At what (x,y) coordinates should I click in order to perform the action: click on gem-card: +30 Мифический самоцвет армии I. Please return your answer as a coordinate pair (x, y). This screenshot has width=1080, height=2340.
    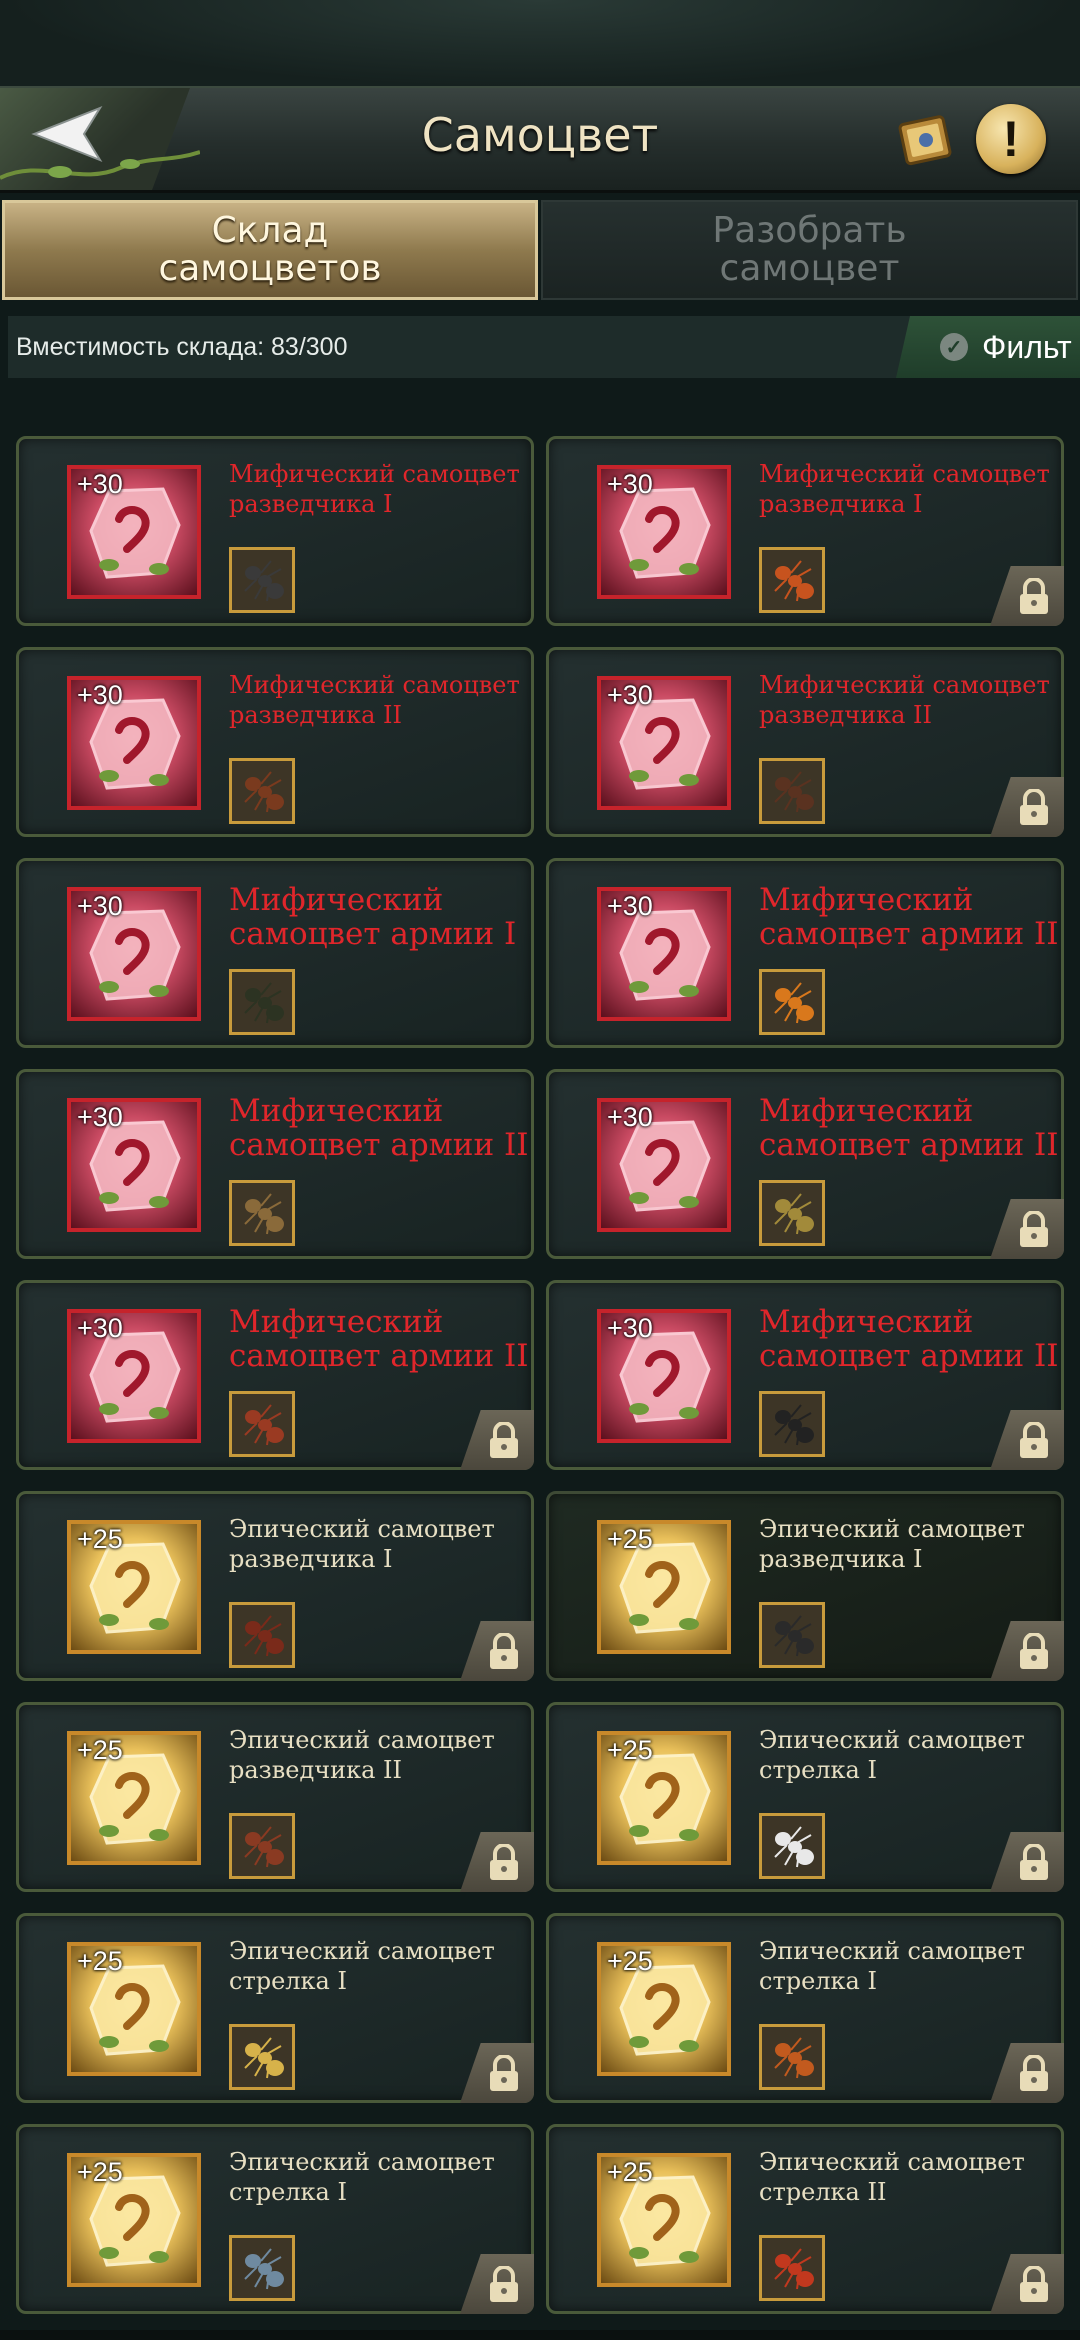
    Looking at the image, I should click on (275, 953).